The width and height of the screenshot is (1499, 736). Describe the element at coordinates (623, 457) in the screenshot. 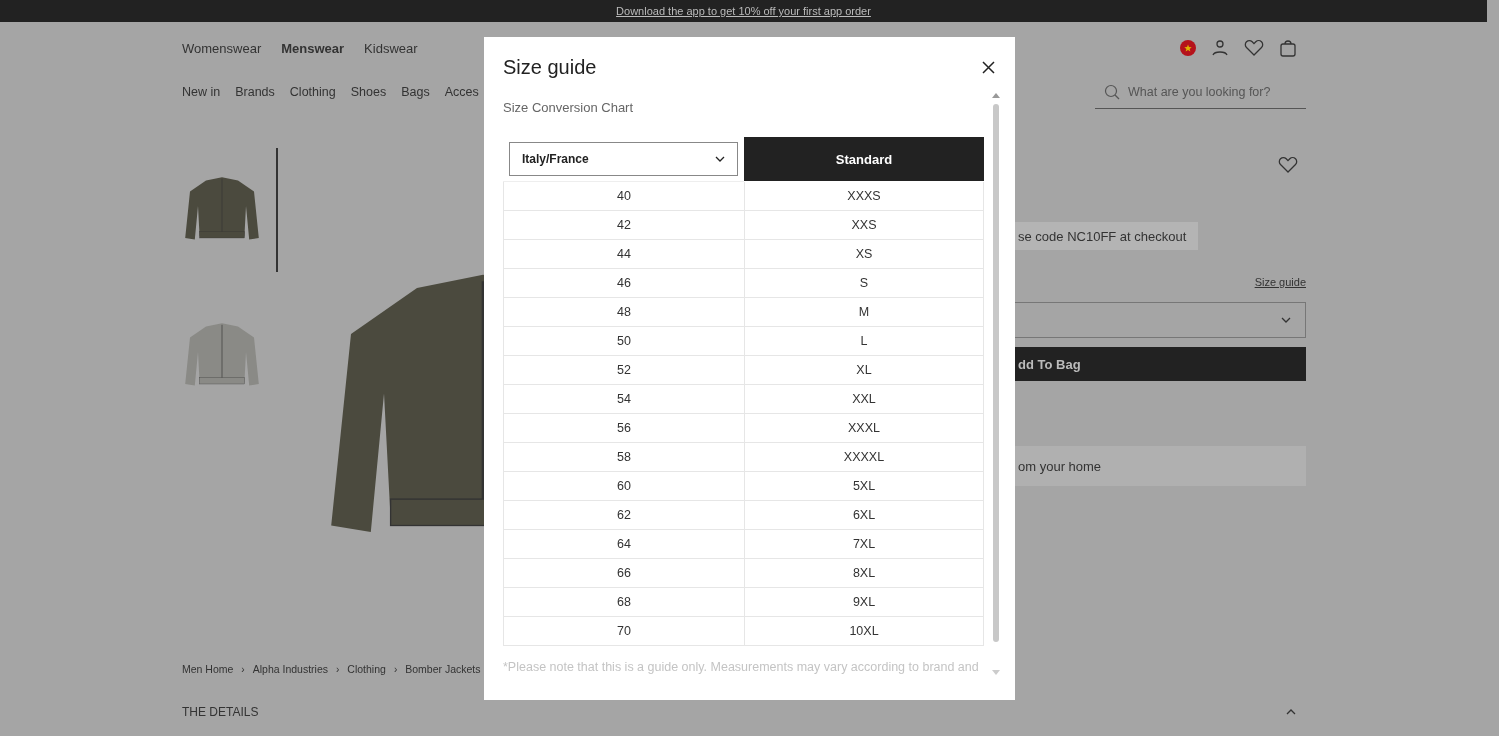

I see `table-cell: 58` at that location.